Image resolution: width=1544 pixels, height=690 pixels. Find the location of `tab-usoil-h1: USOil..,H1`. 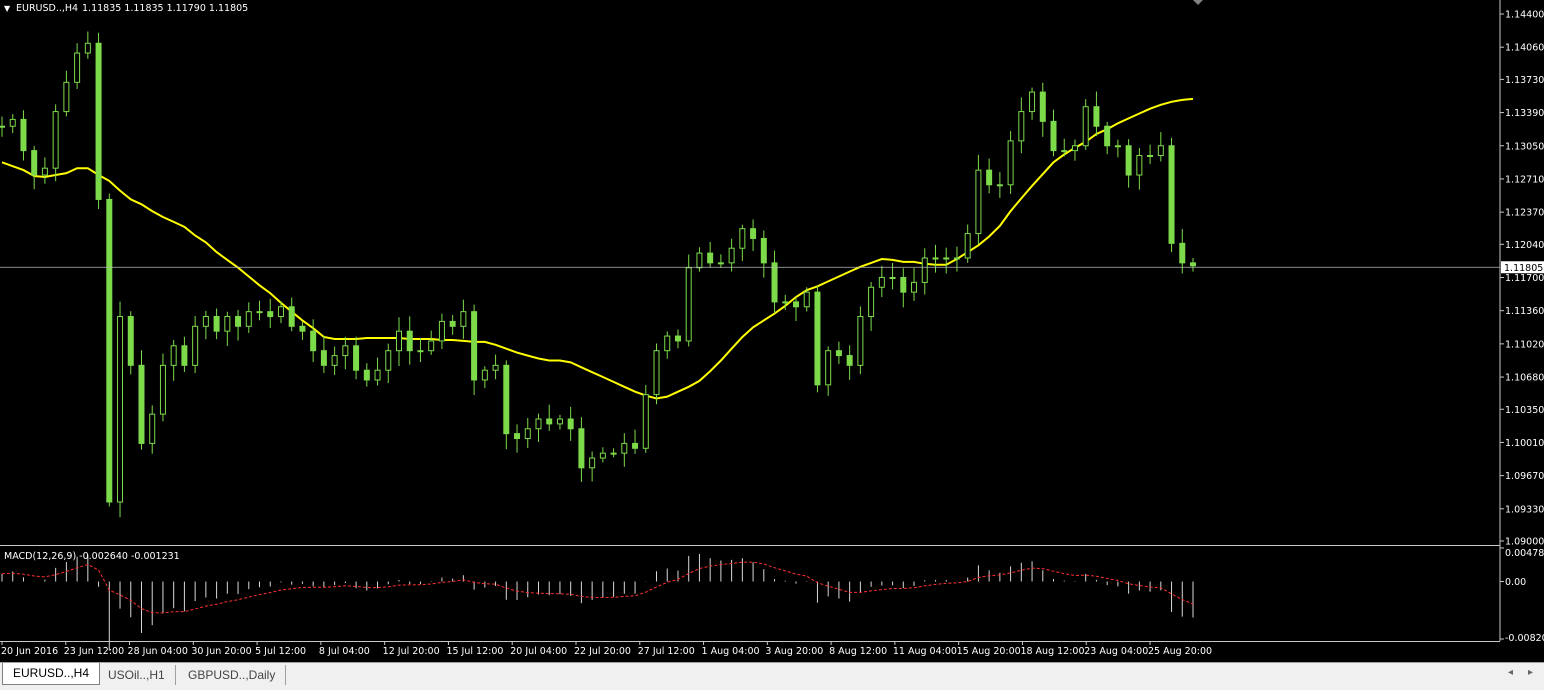

tab-usoil-h1: USOil..,H1 is located at coordinates (137, 675).